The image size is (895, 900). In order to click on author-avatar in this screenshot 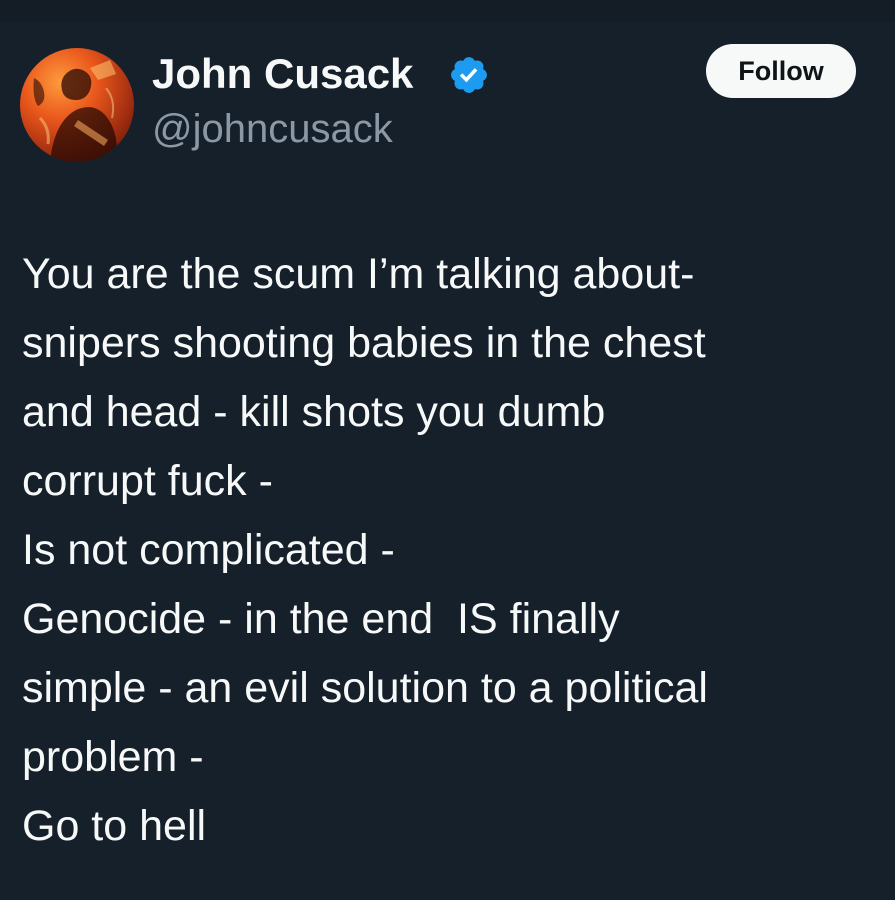, I will do `click(77, 105)`.